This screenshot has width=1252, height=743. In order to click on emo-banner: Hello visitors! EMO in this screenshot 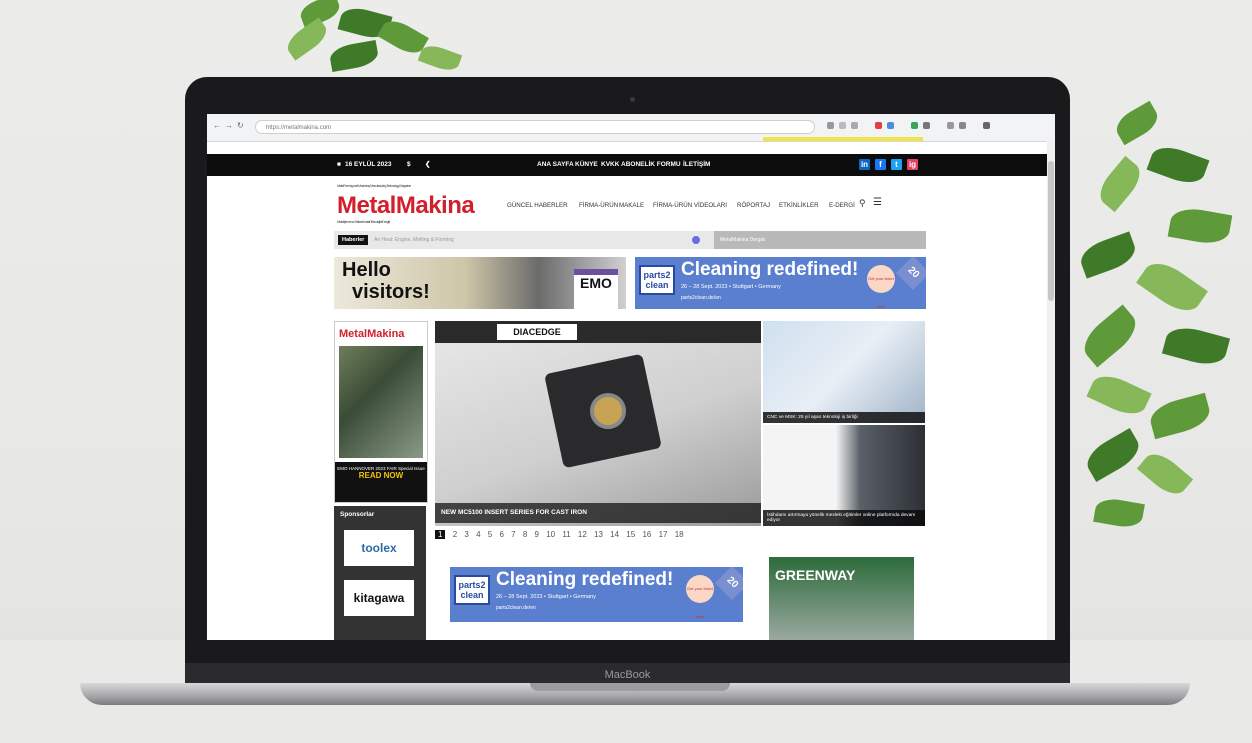, I will do `click(480, 283)`.